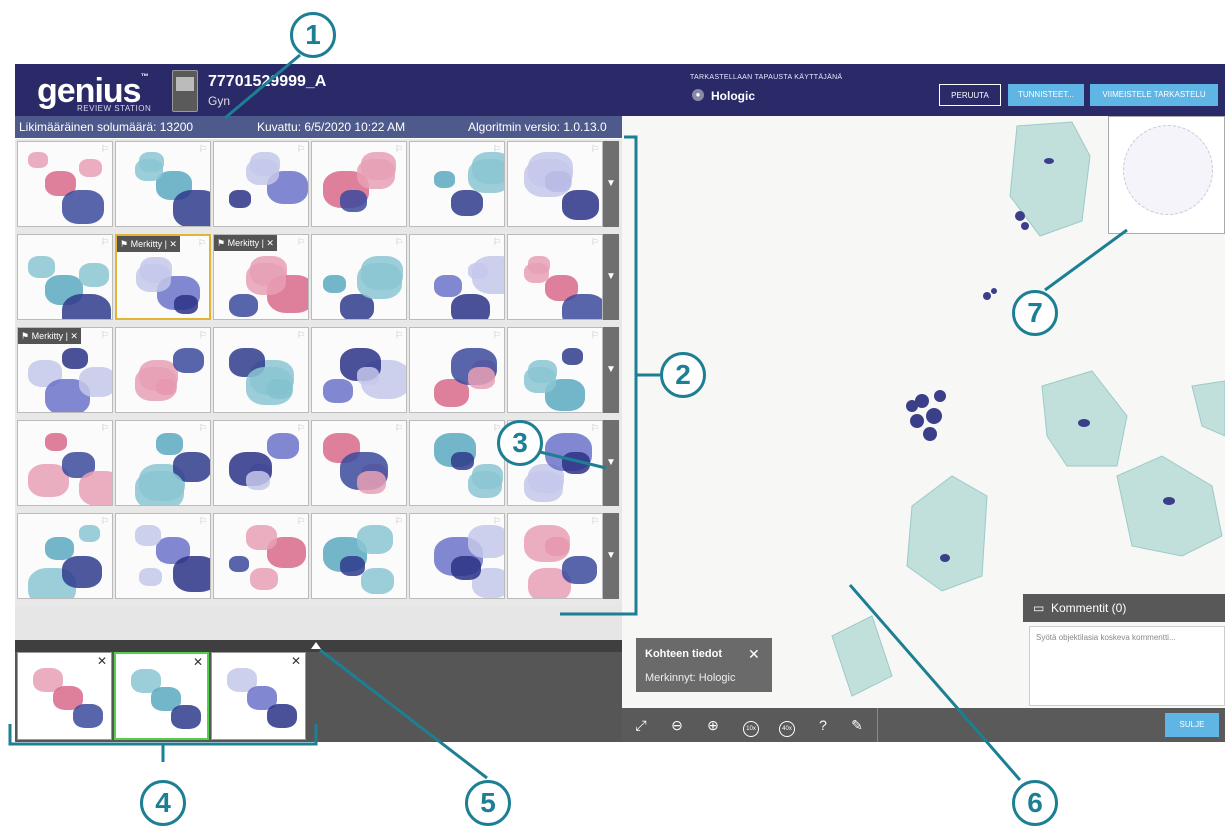 This screenshot has height=826, width=1225. Describe the element at coordinates (698, 95) in the screenshot. I see `user-icon: ●` at that location.